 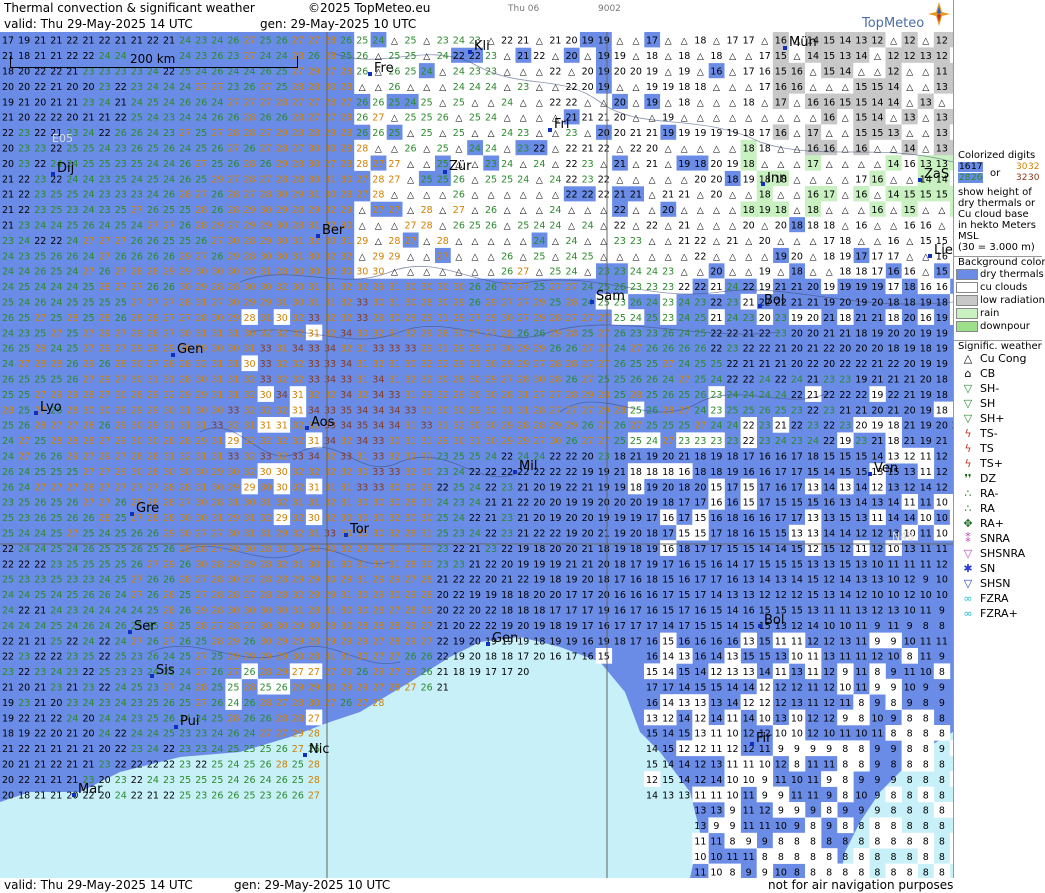 What do you see at coordinates (733, 641) in the screenshot?
I see `thermal-digit: 16` at bounding box center [733, 641].